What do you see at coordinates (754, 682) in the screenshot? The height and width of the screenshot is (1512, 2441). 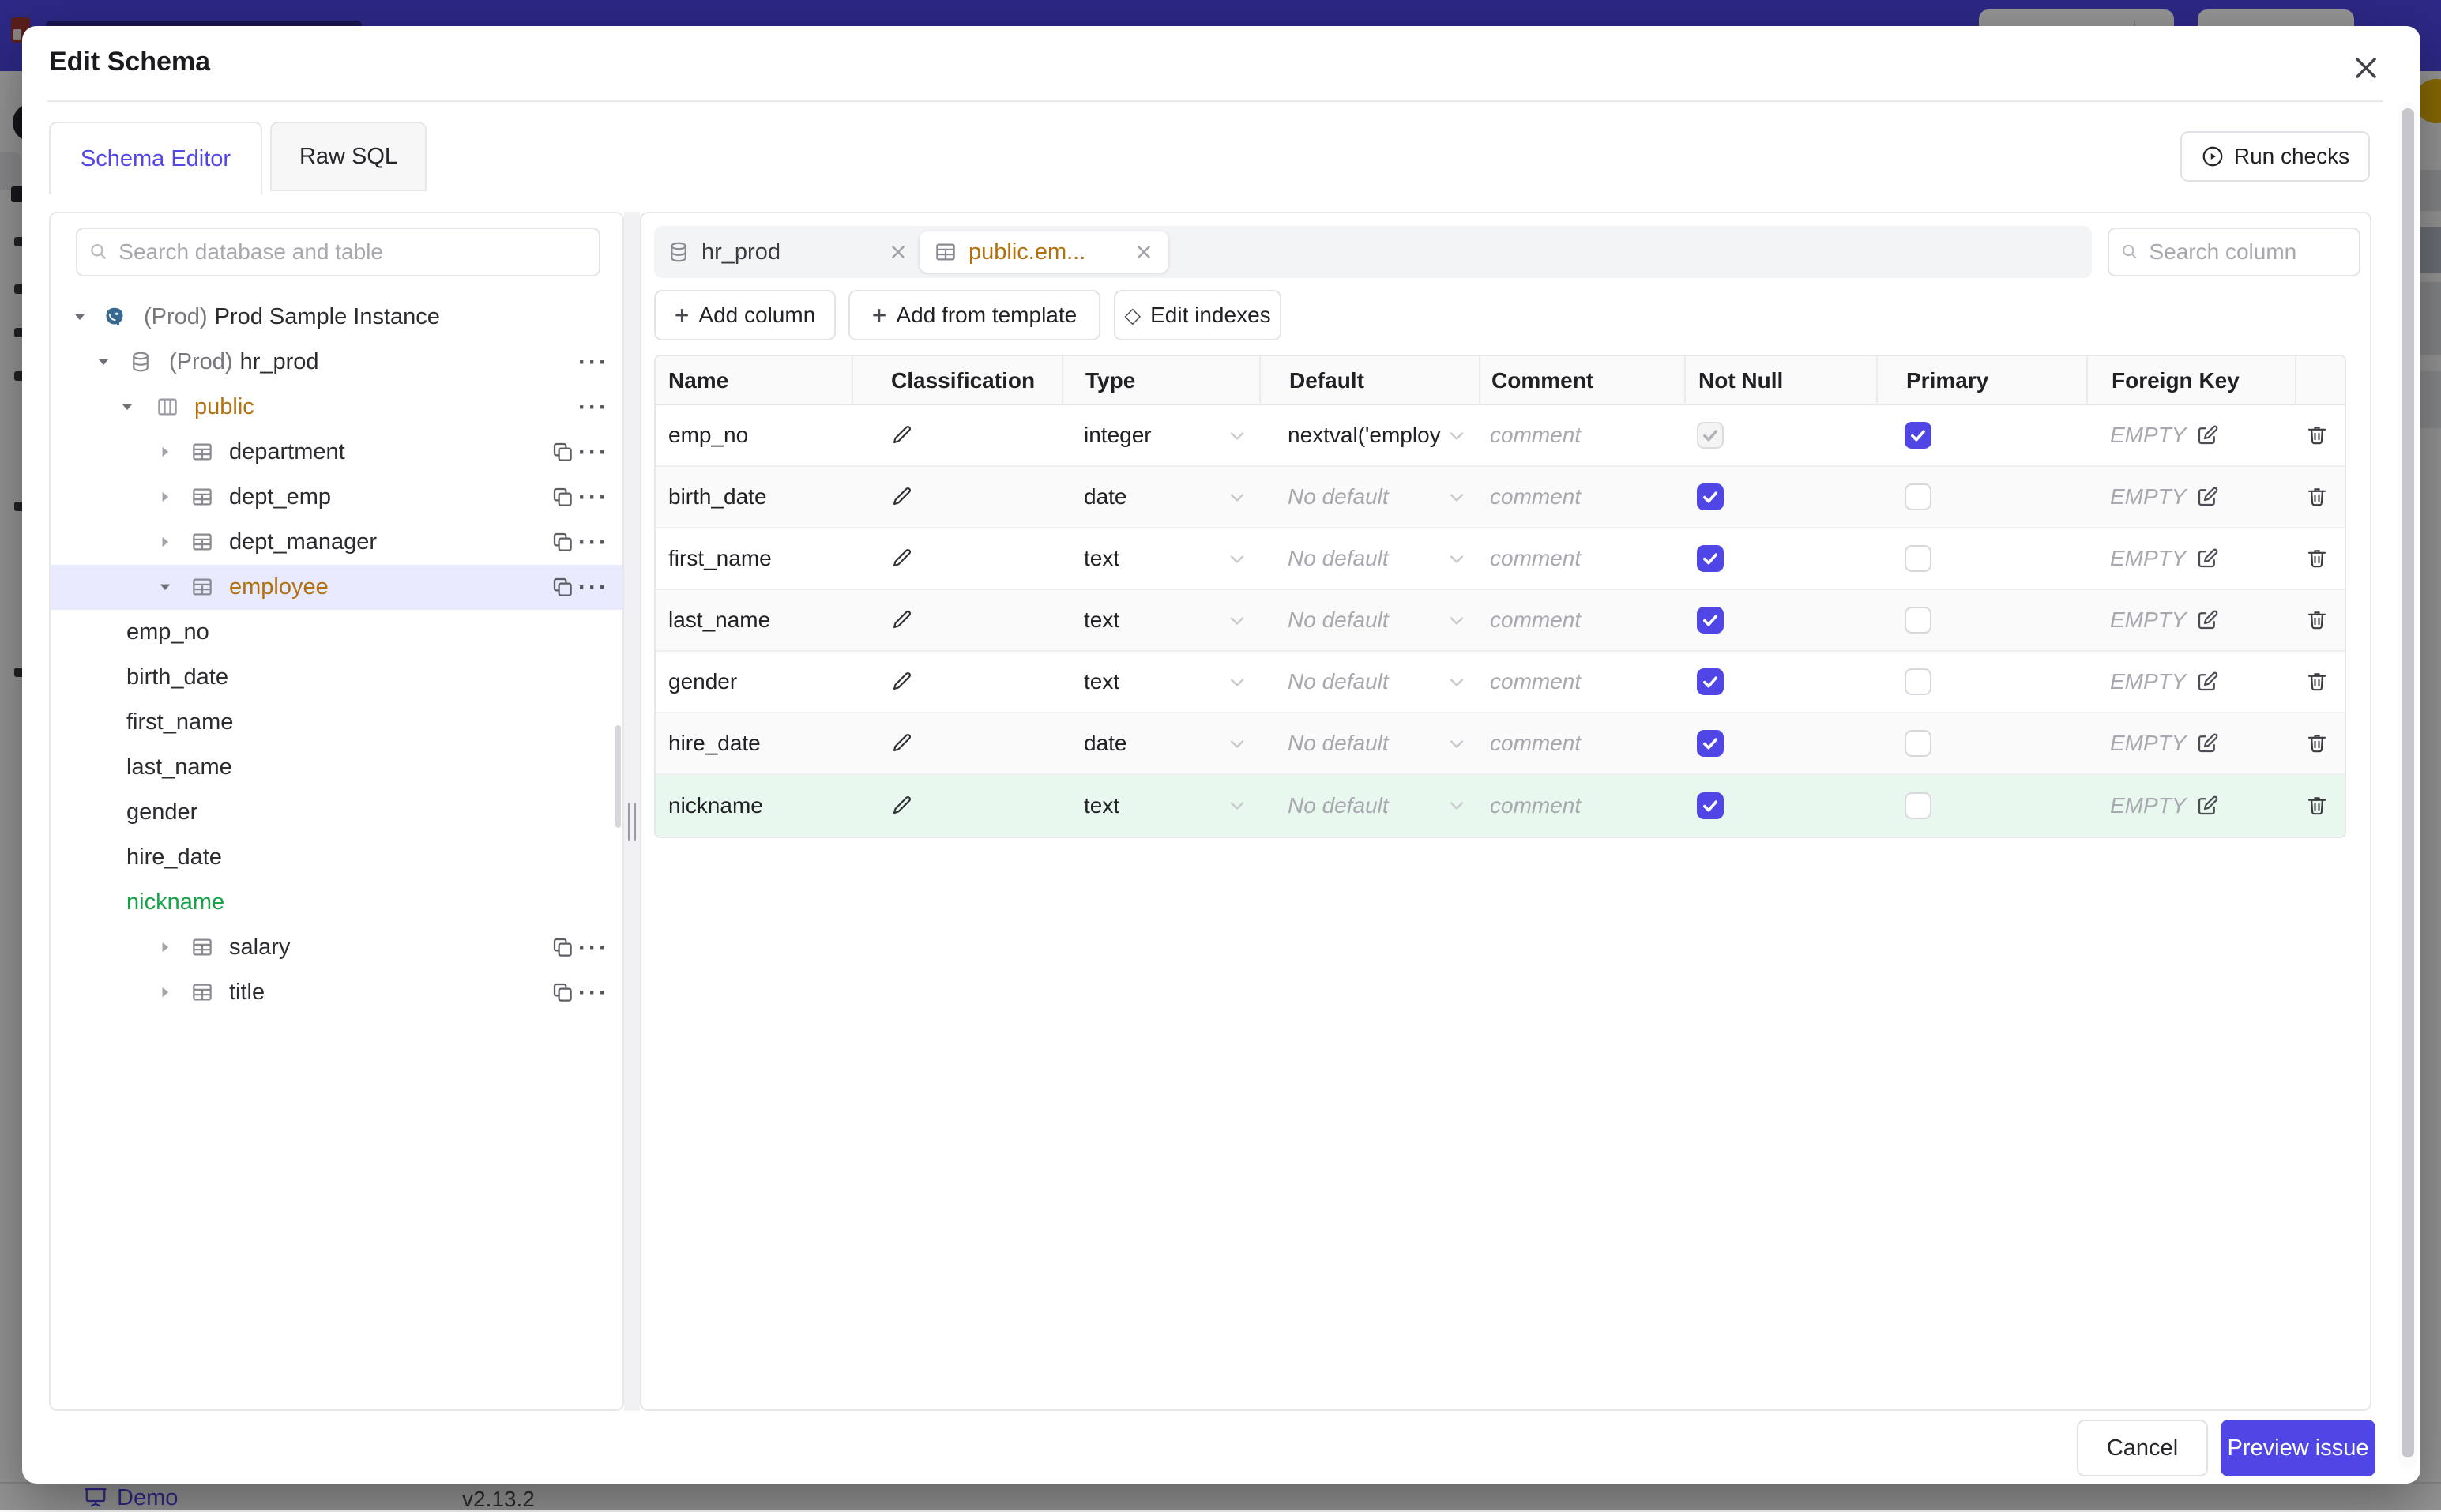 I see `column-name-cell: gender` at bounding box center [754, 682].